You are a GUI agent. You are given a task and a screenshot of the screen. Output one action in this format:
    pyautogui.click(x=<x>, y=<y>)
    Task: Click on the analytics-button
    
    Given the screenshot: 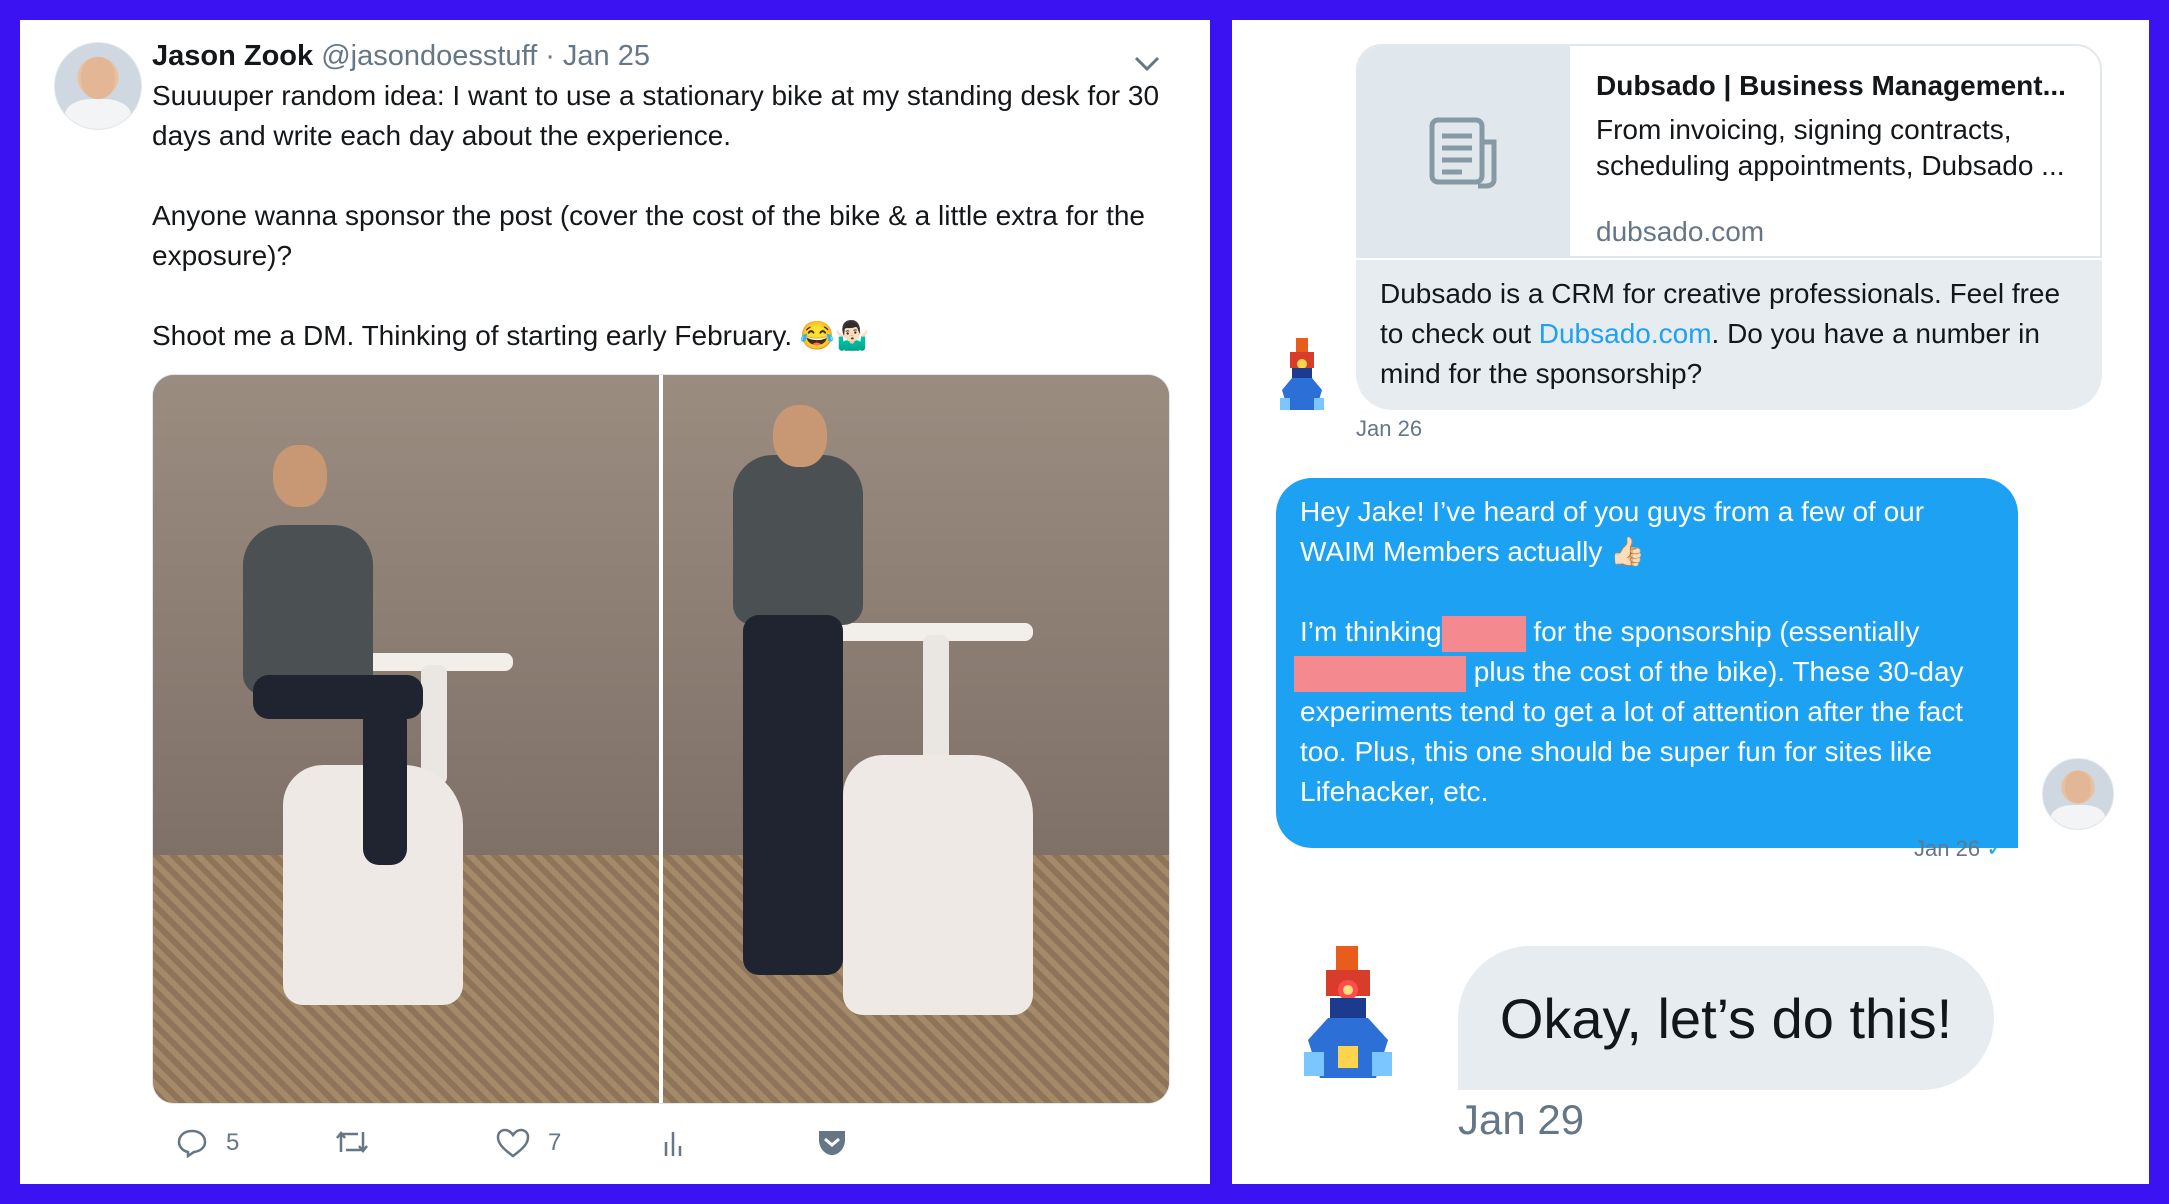 What is the action you would take?
    pyautogui.click(x=674, y=1143)
    